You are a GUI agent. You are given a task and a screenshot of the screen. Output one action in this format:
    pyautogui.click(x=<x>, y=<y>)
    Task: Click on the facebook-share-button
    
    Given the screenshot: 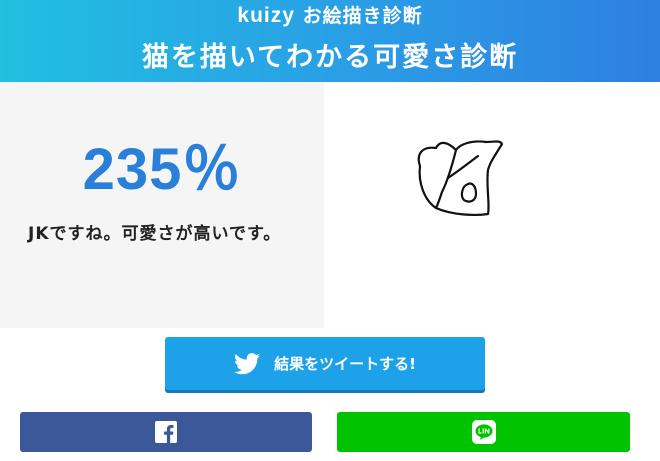 What is the action you would take?
    pyautogui.click(x=166, y=432)
    